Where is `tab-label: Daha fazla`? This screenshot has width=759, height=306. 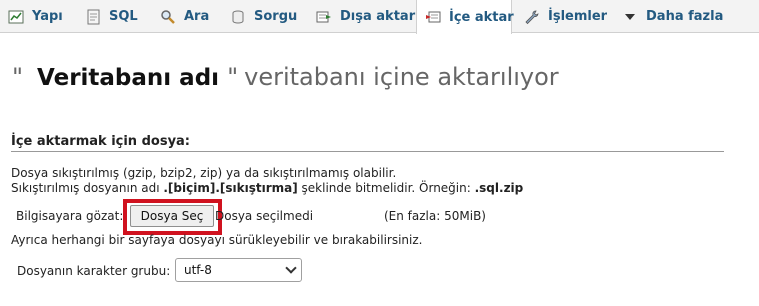 tab-label: Daha fazla is located at coordinates (685, 16).